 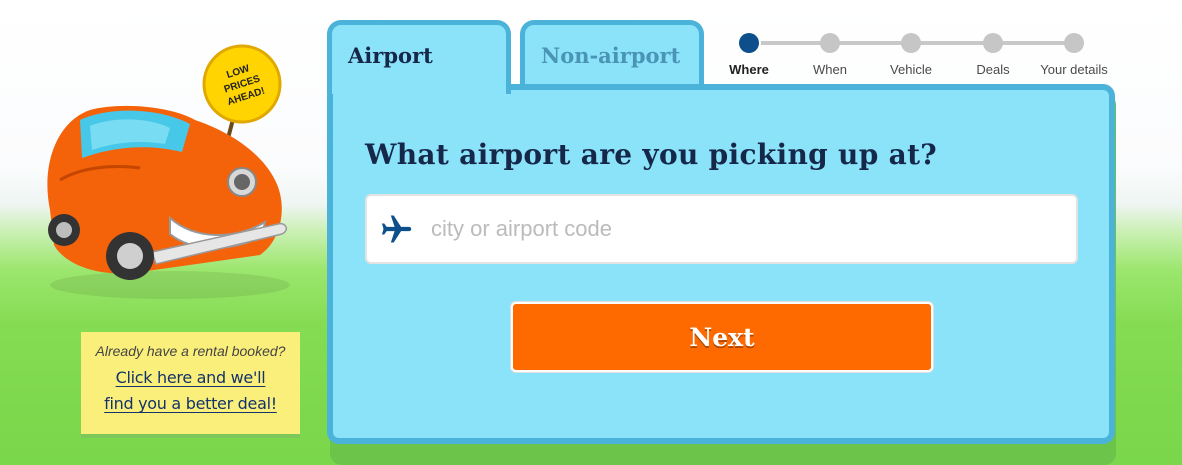 I want to click on step-your-details: Your details, so click(x=1074, y=53).